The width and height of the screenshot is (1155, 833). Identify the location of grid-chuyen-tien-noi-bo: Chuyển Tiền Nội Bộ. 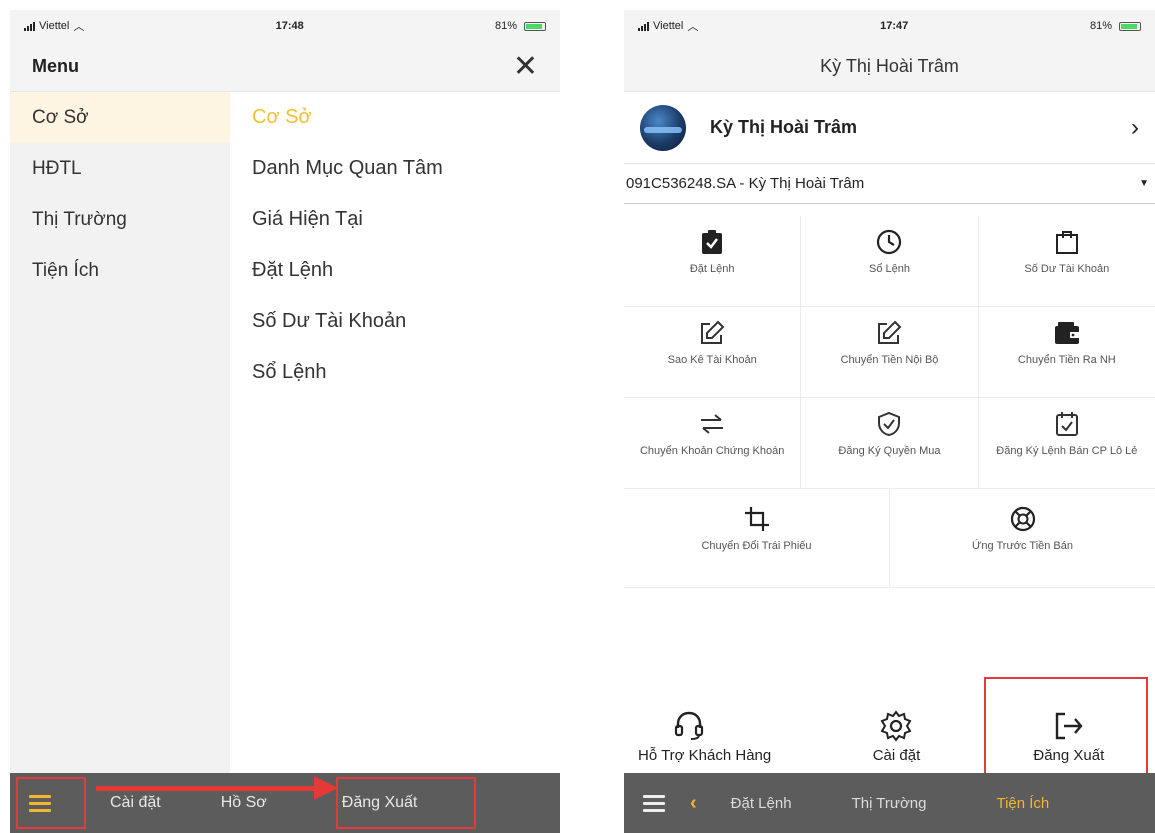
(890, 352).